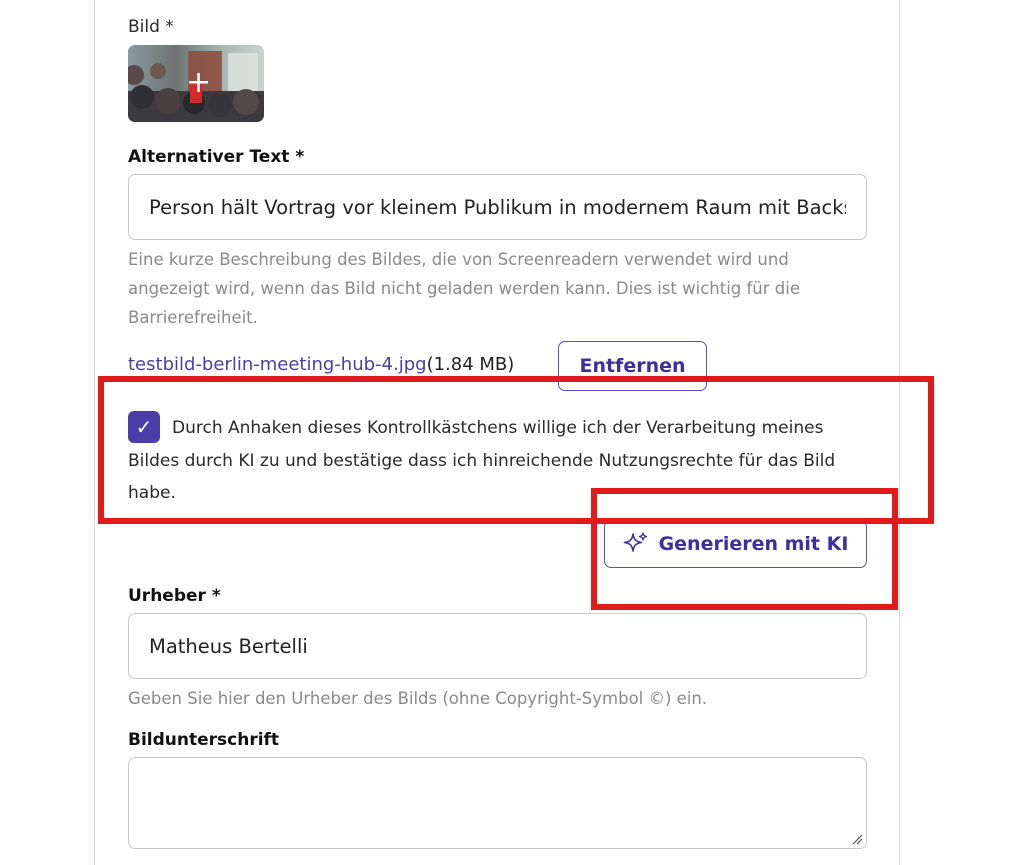 This screenshot has width=1024, height=865. What do you see at coordinates (497, 207) in the screenshot?
I see `alt-text-input` at bounding box center [497, 207].